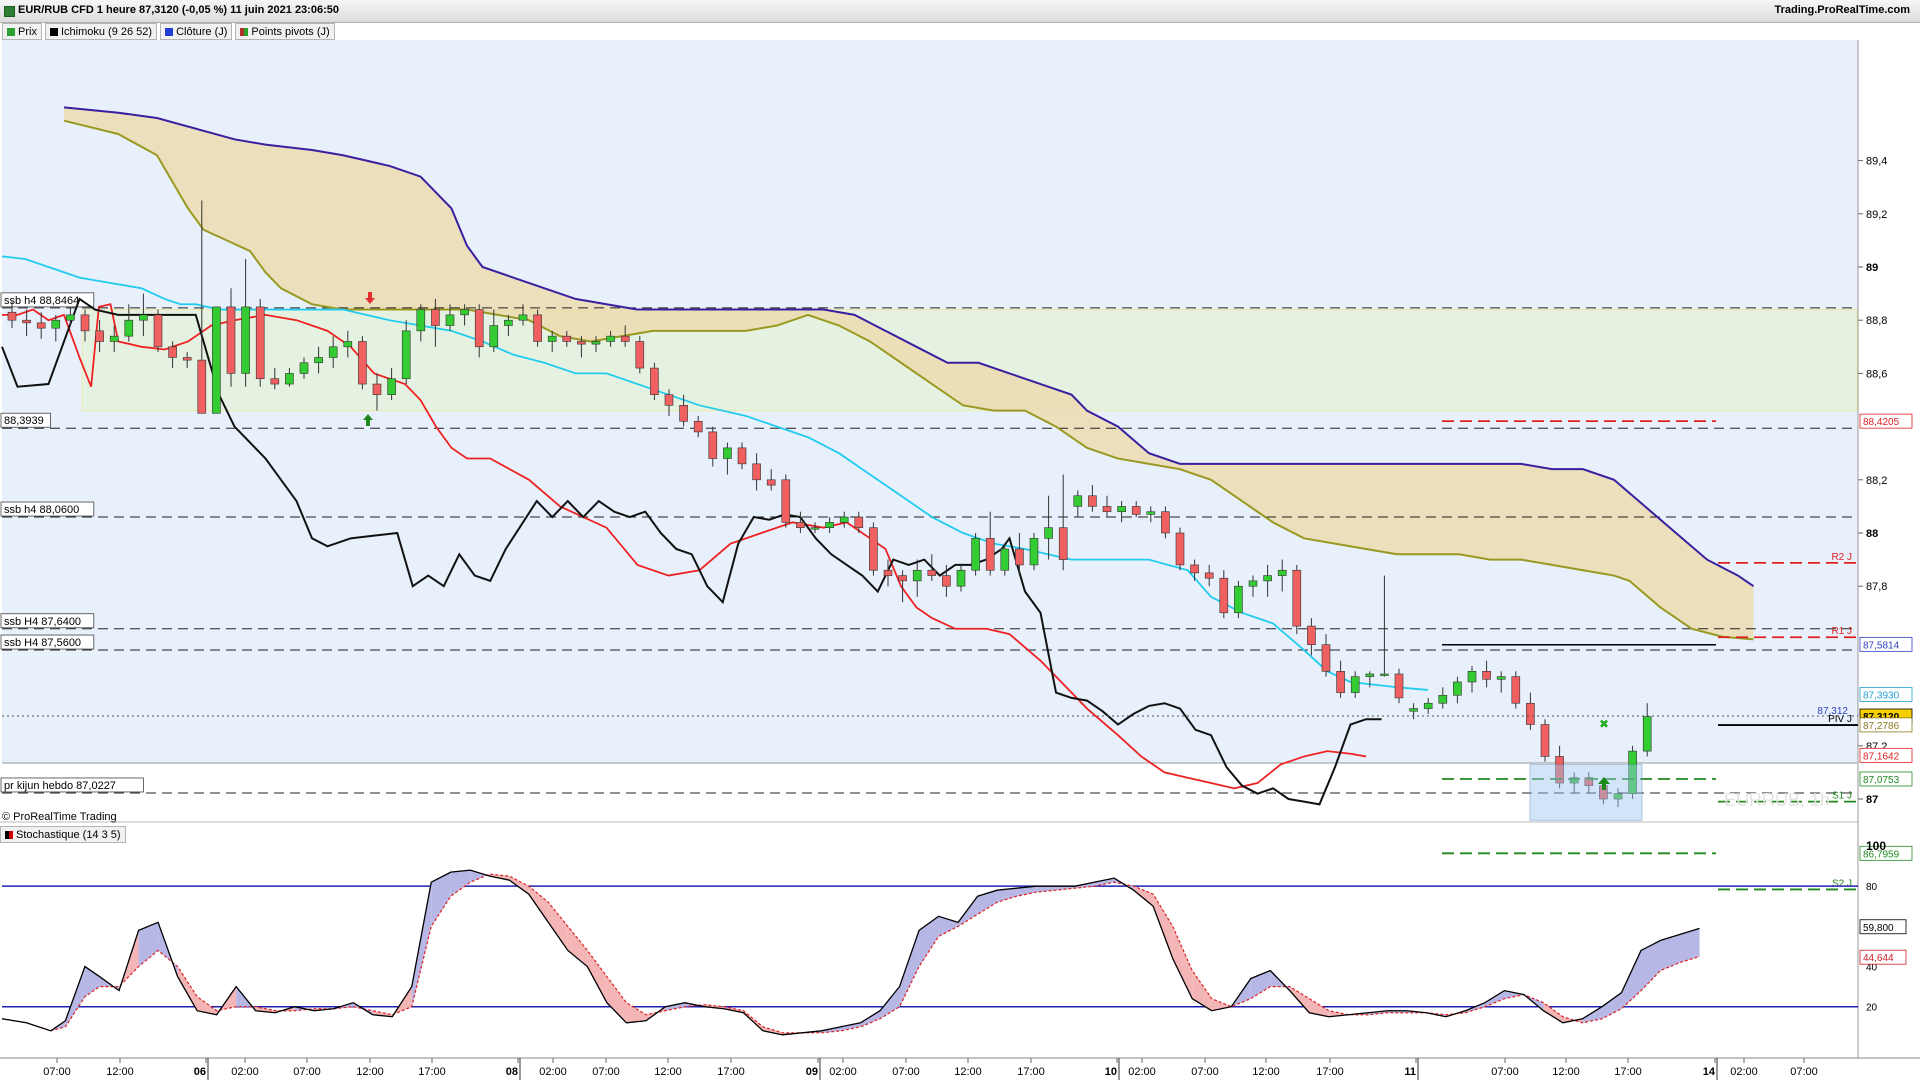 Image resolution: width=1920 pixels, height=1080 pixels. What do you see at coordinates (42, 622) in the screenshot?
I see `level-label: ssb H4 87,6400` at bounding box center [42, 622].